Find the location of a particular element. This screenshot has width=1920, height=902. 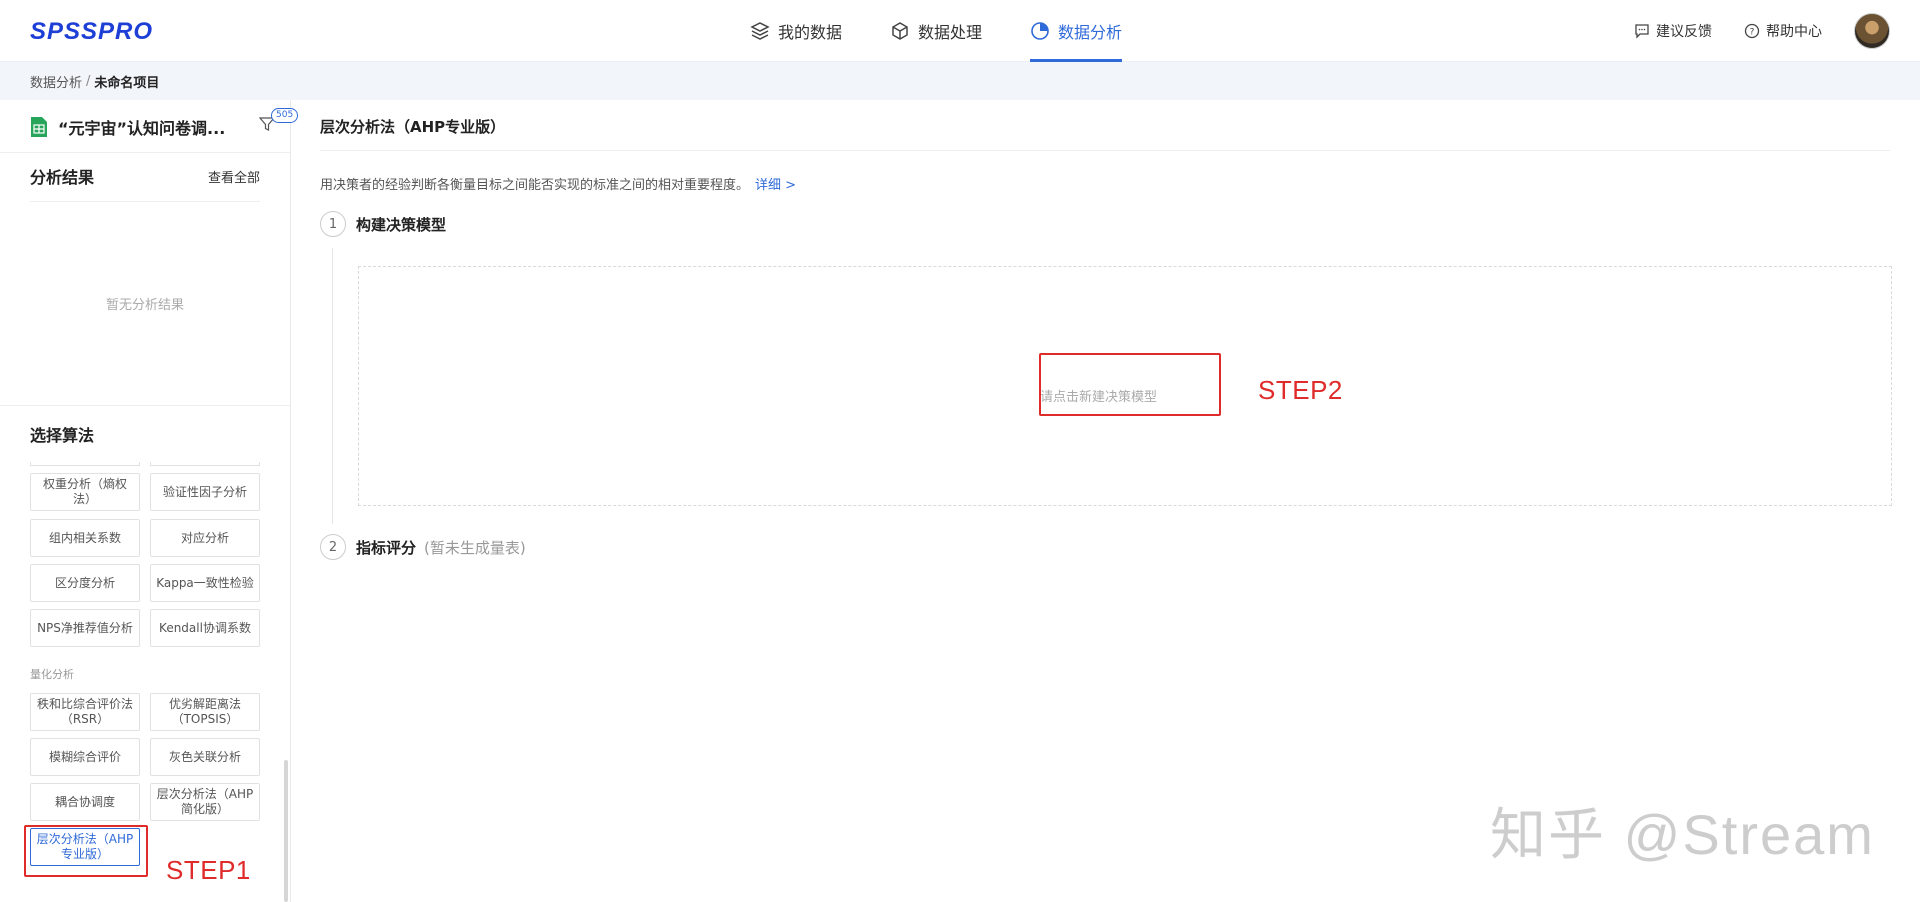

step-title: 指标评分 is located at coordinates (386, 547).